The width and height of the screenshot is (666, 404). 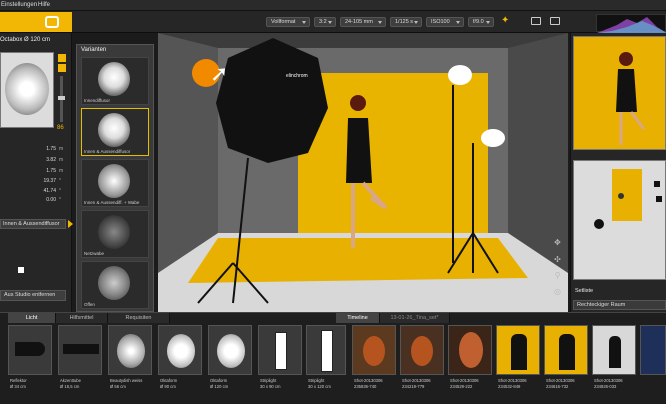 I want to click on tab-tools: Hilfsmittel, so click(x=82, y=318).